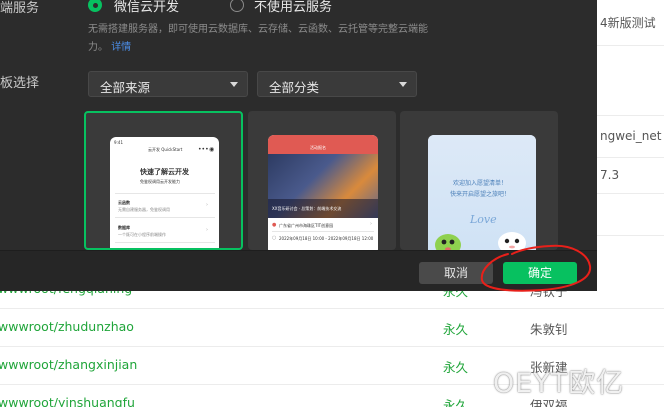 This screenshot has width=664, height=407. Describe the element at coordinates (98, 47) in the screenshot. I see `description-text-cont: 力。` at that location.